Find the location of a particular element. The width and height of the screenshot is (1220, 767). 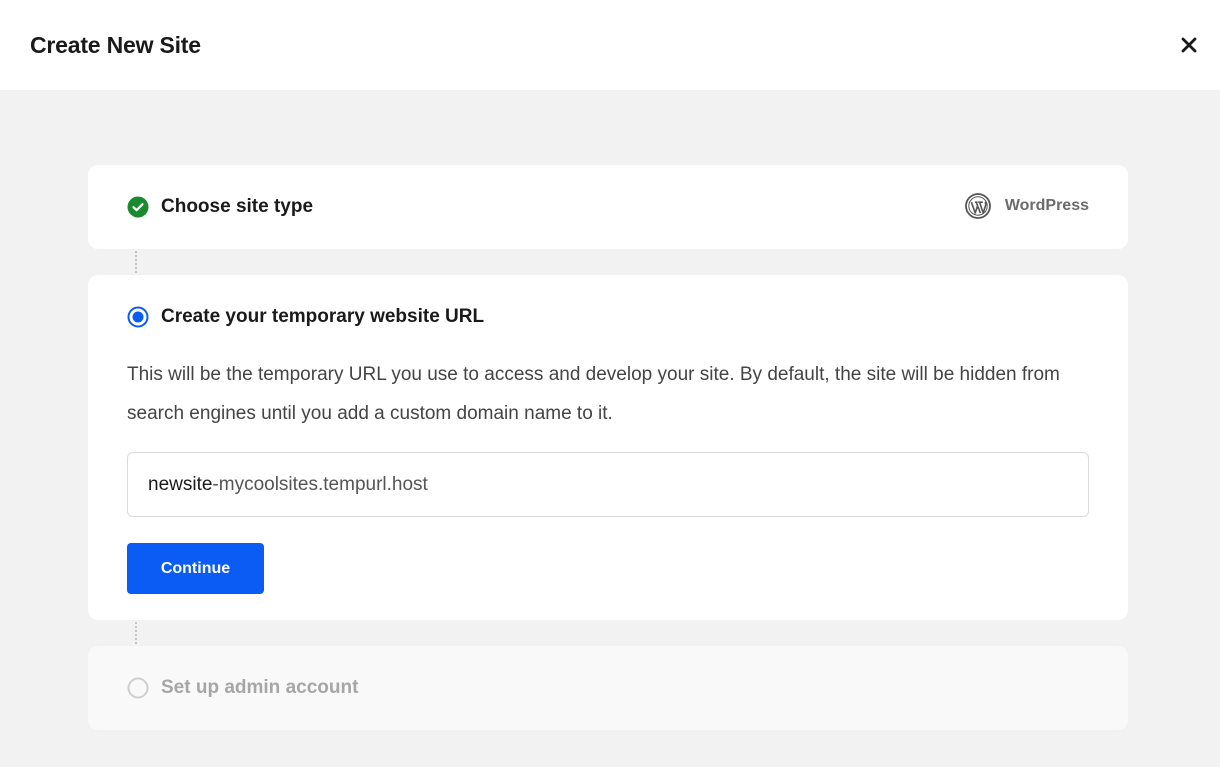

url-subdomain-value: newsite is located at coordinates (180, 485).